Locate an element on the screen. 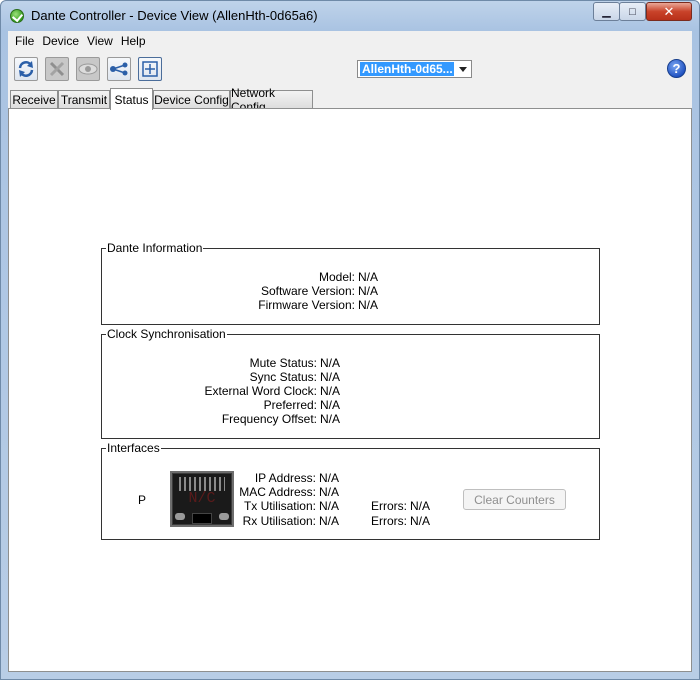 This screenshot has height=680, width=700. mac-address-row: MAC Address: N/A is located at coordinates (220, 492).